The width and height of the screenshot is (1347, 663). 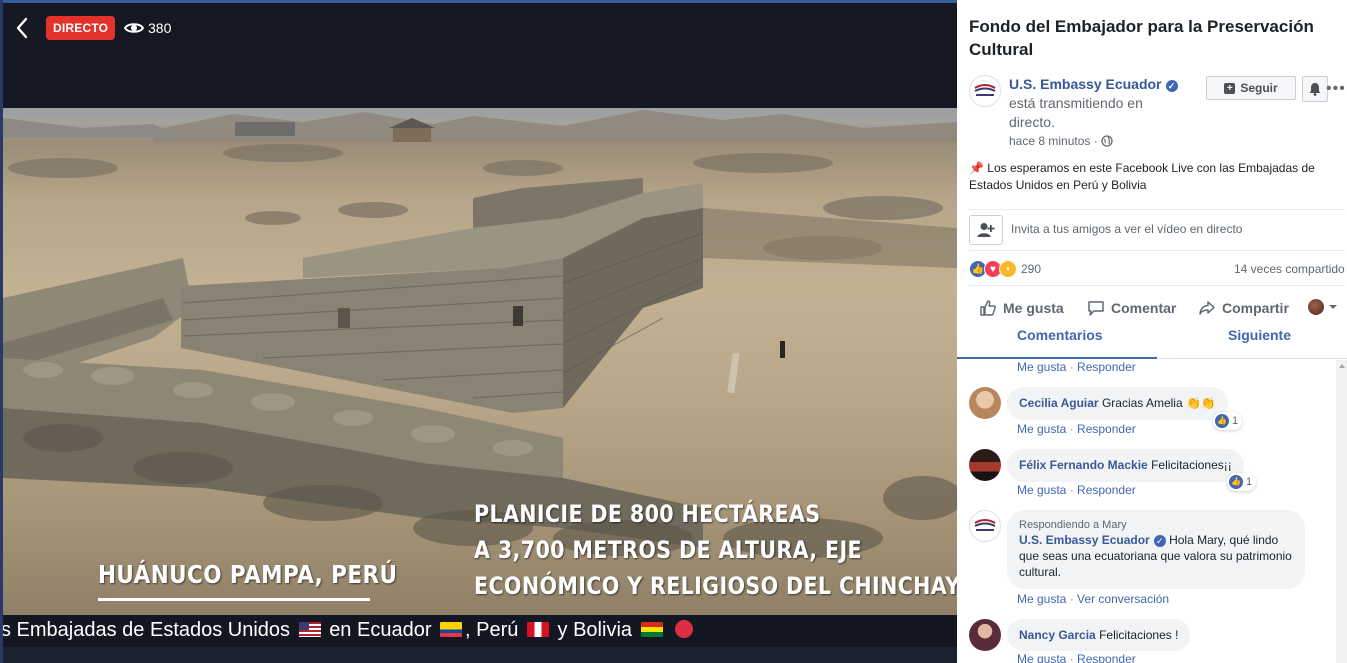 I want to click on add-friend-icon, so click(x=986, y=230).